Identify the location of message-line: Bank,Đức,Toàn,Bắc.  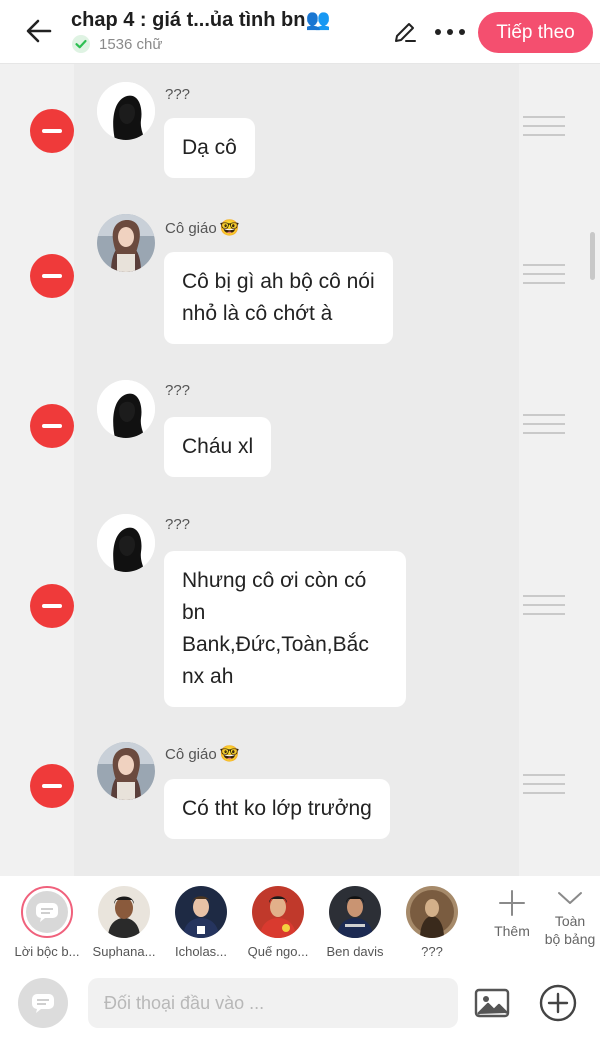
(275, 644).